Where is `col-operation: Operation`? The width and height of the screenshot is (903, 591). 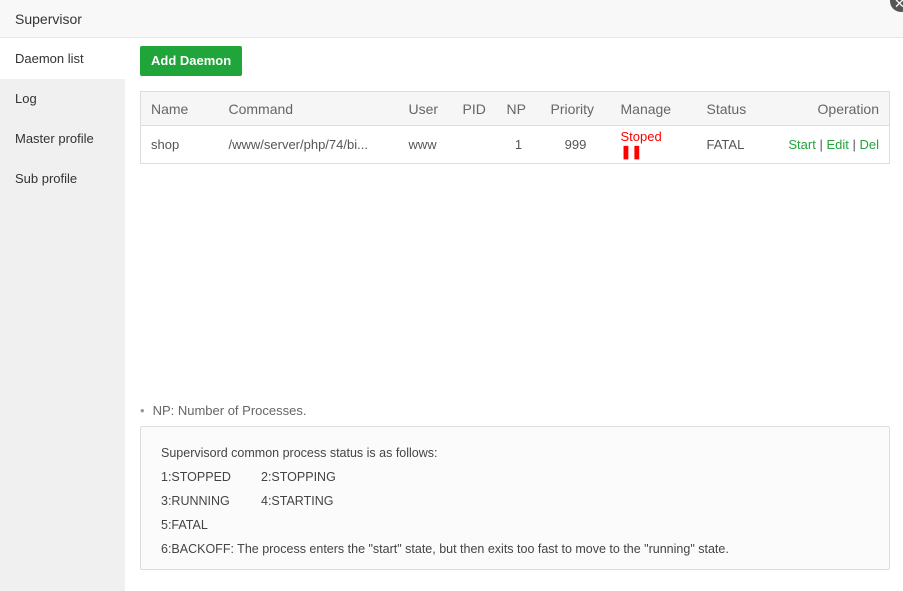
col-operation: Operation is located at coordinates (828, 108).